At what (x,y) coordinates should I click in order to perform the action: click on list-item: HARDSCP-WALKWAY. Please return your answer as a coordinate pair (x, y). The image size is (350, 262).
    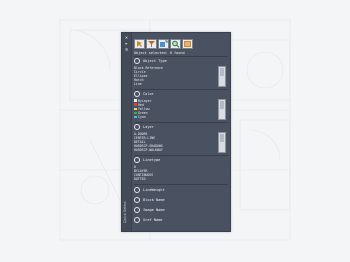
    Looking at the image, I should click on (174, 150).